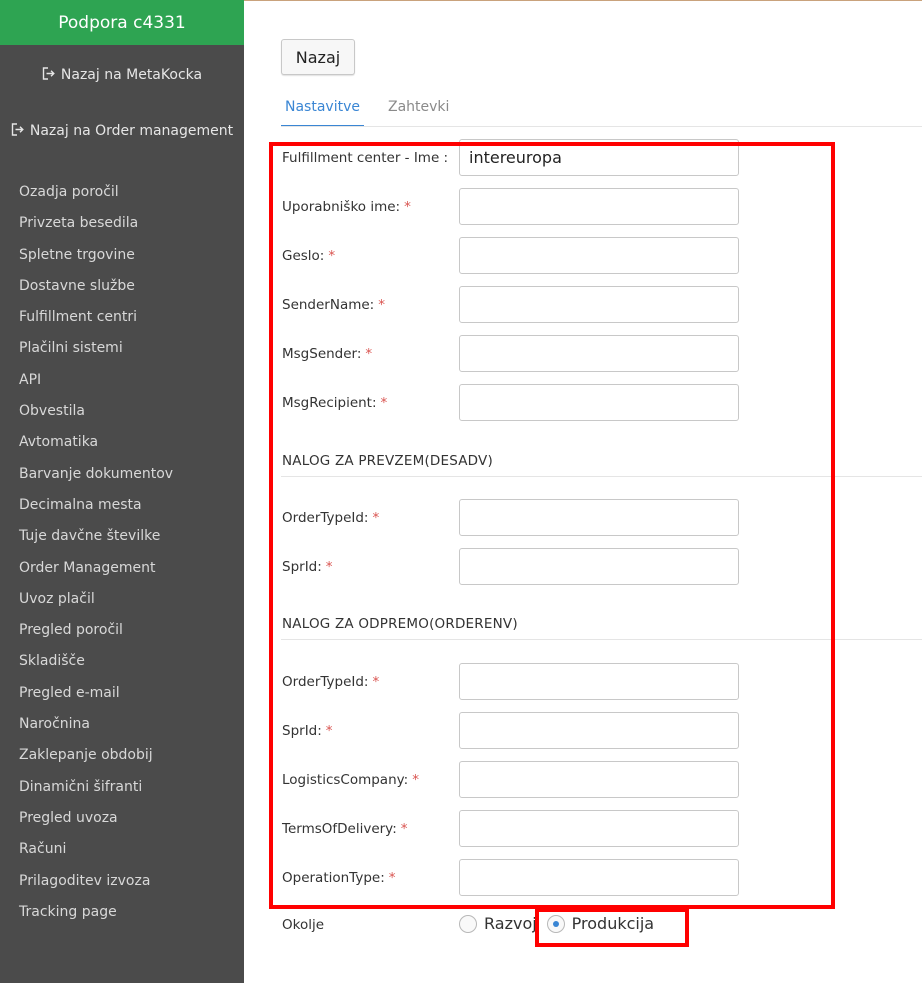  Describe the element at coordinates (599, 304) in the screenshot. I see `sender-name-input` at that location.